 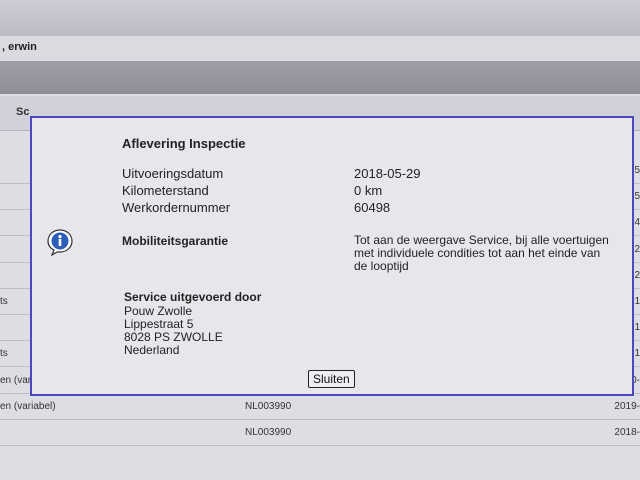 What do you see at coordinates (173, 337) in the screenshot?
I see `service-address-line: 8028 PS ZWOLLE` at bounding box center [173, 337].